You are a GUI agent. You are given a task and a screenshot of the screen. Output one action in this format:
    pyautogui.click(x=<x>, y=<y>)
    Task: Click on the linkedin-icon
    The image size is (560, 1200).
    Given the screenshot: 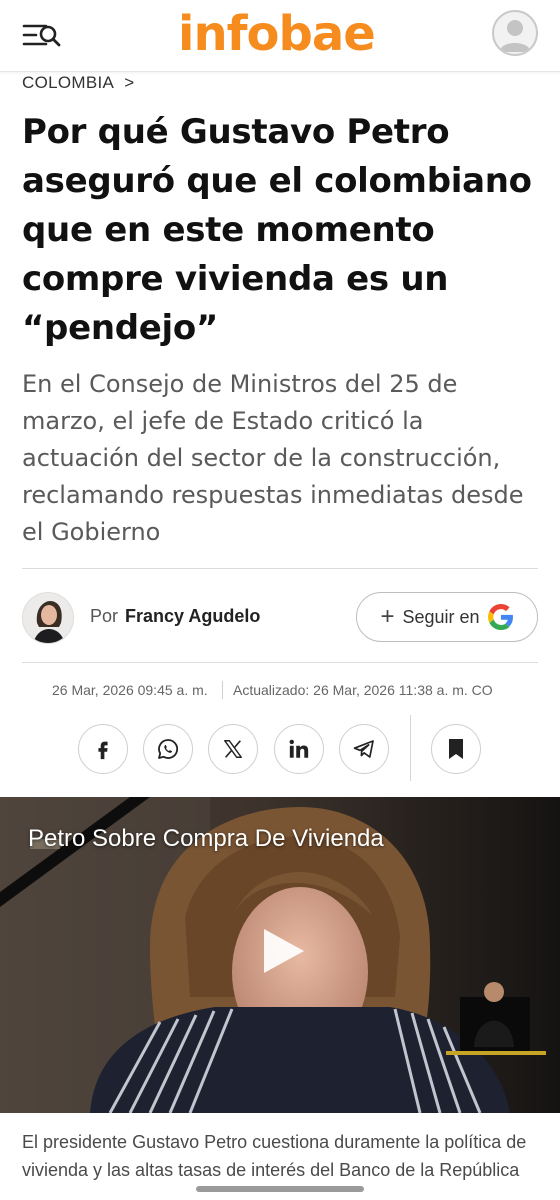 What is the action you would take?
    pyautogui.click(x=299, y=749)
    